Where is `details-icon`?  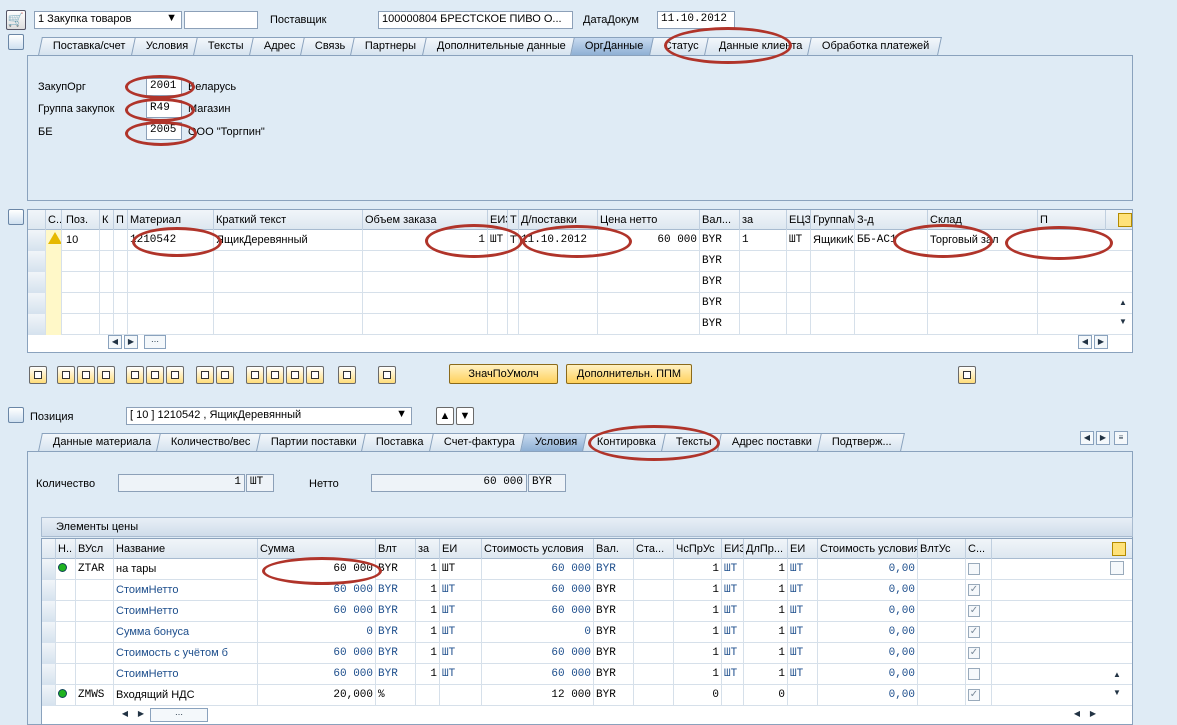 details-icon is located at coordinates (38, 375).